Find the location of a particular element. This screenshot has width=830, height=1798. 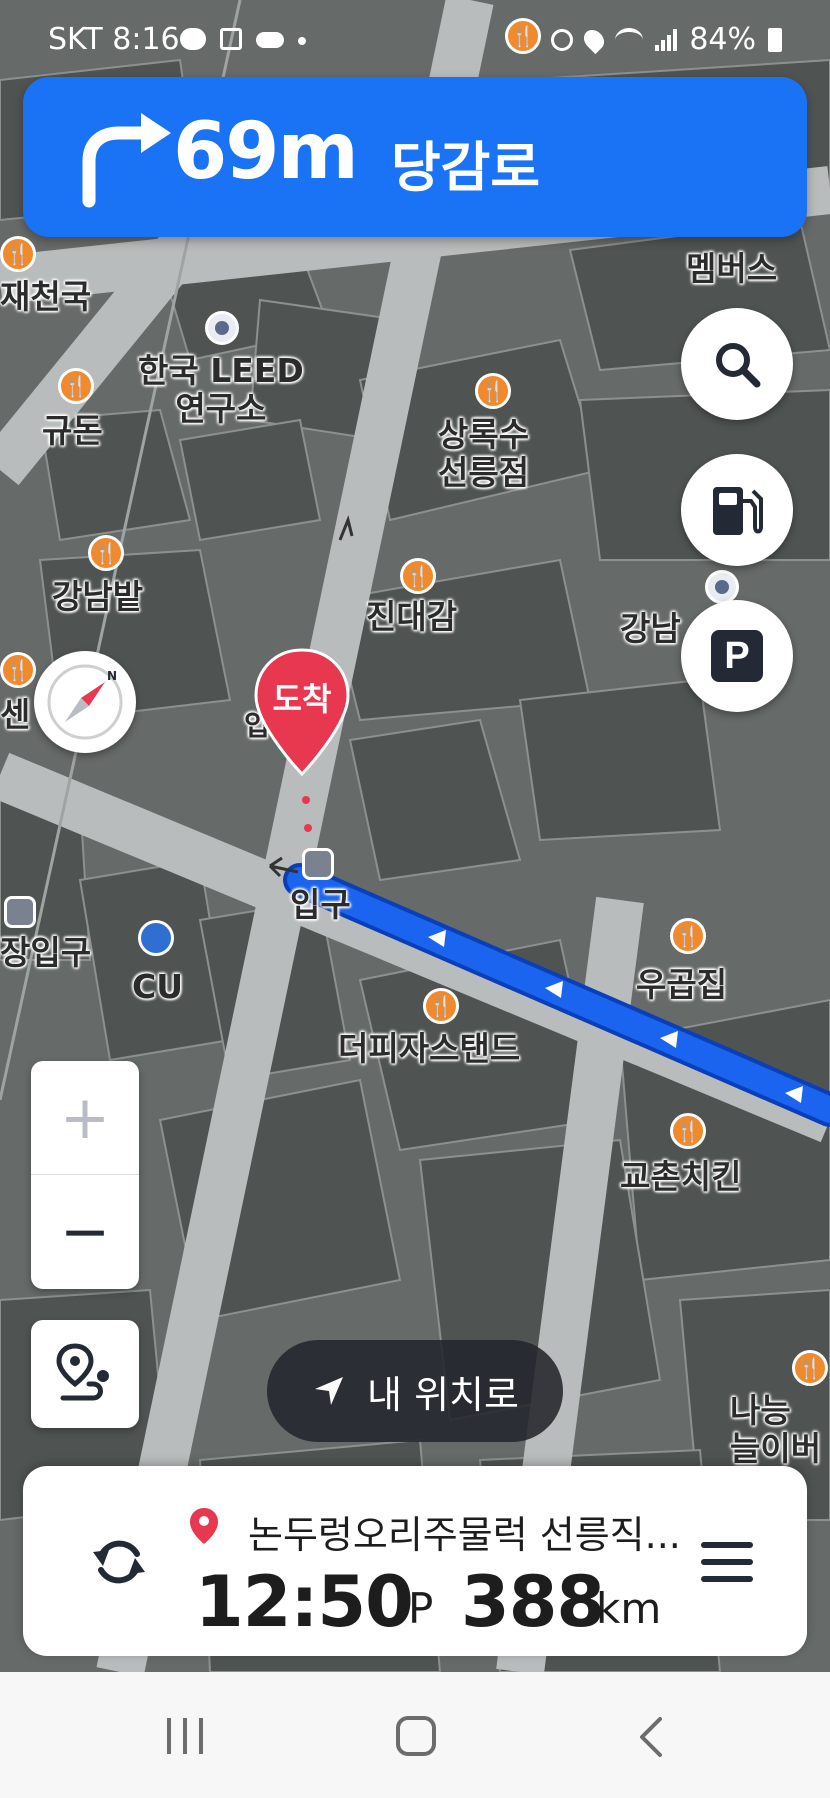

refresh-icon is located at coordinates (119, 1562).